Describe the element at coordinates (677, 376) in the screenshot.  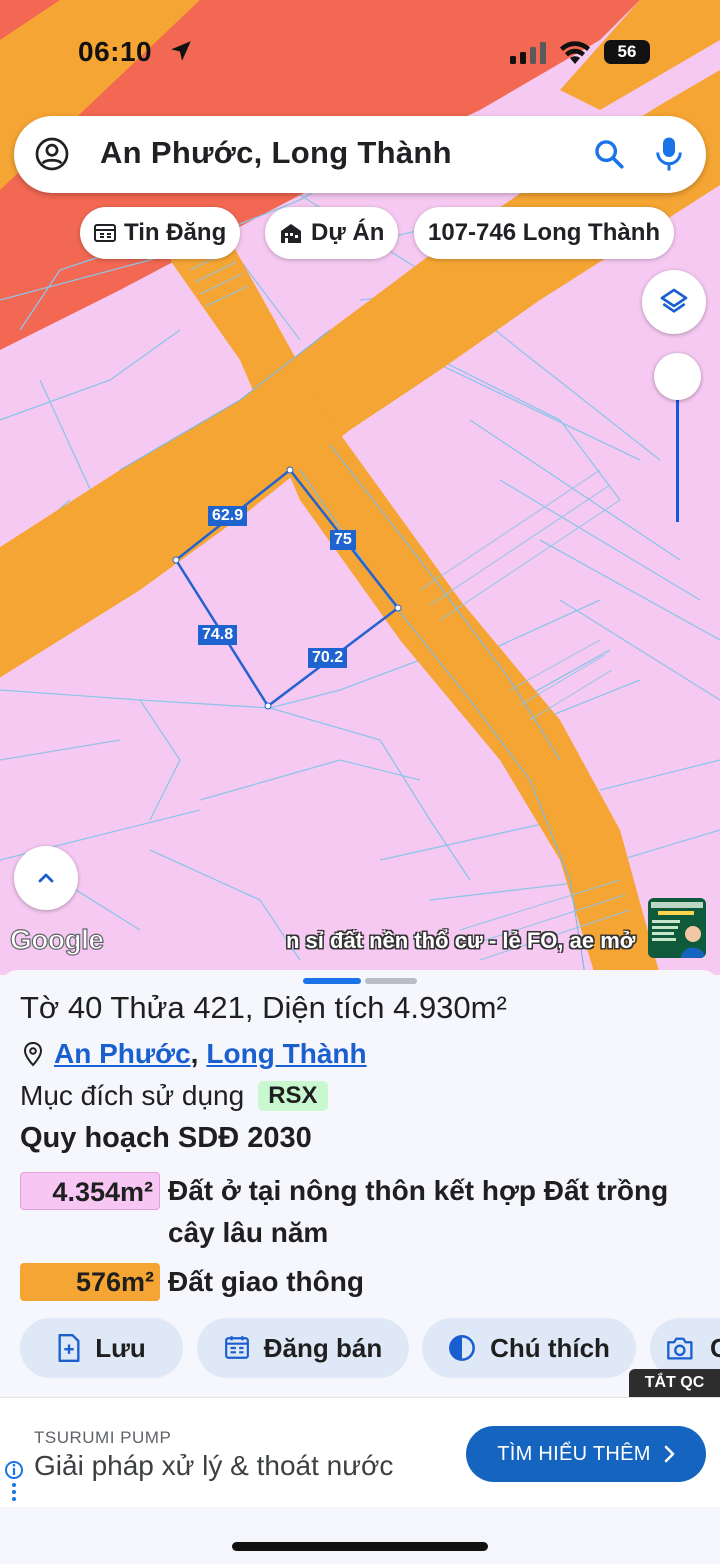
I see `opacity-slider-knob` at that location.